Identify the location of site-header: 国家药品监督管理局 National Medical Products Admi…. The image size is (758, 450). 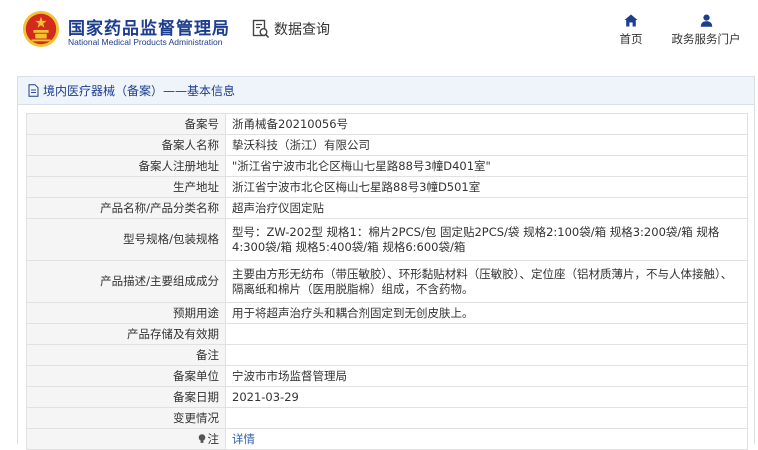
(379, 32).